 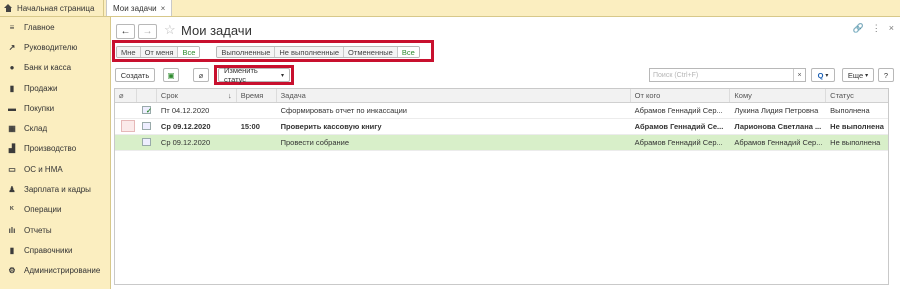 I want to click on filter-cancelled: Отмененные, so click(x=371, y=51).